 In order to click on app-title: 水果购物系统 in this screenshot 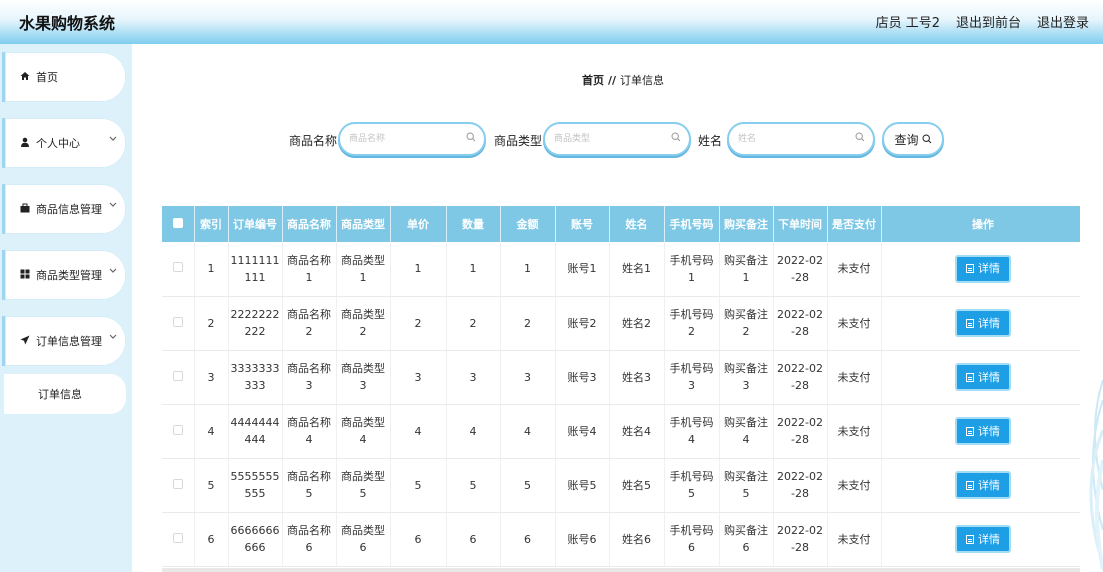, I will do `click(67, 23)`.